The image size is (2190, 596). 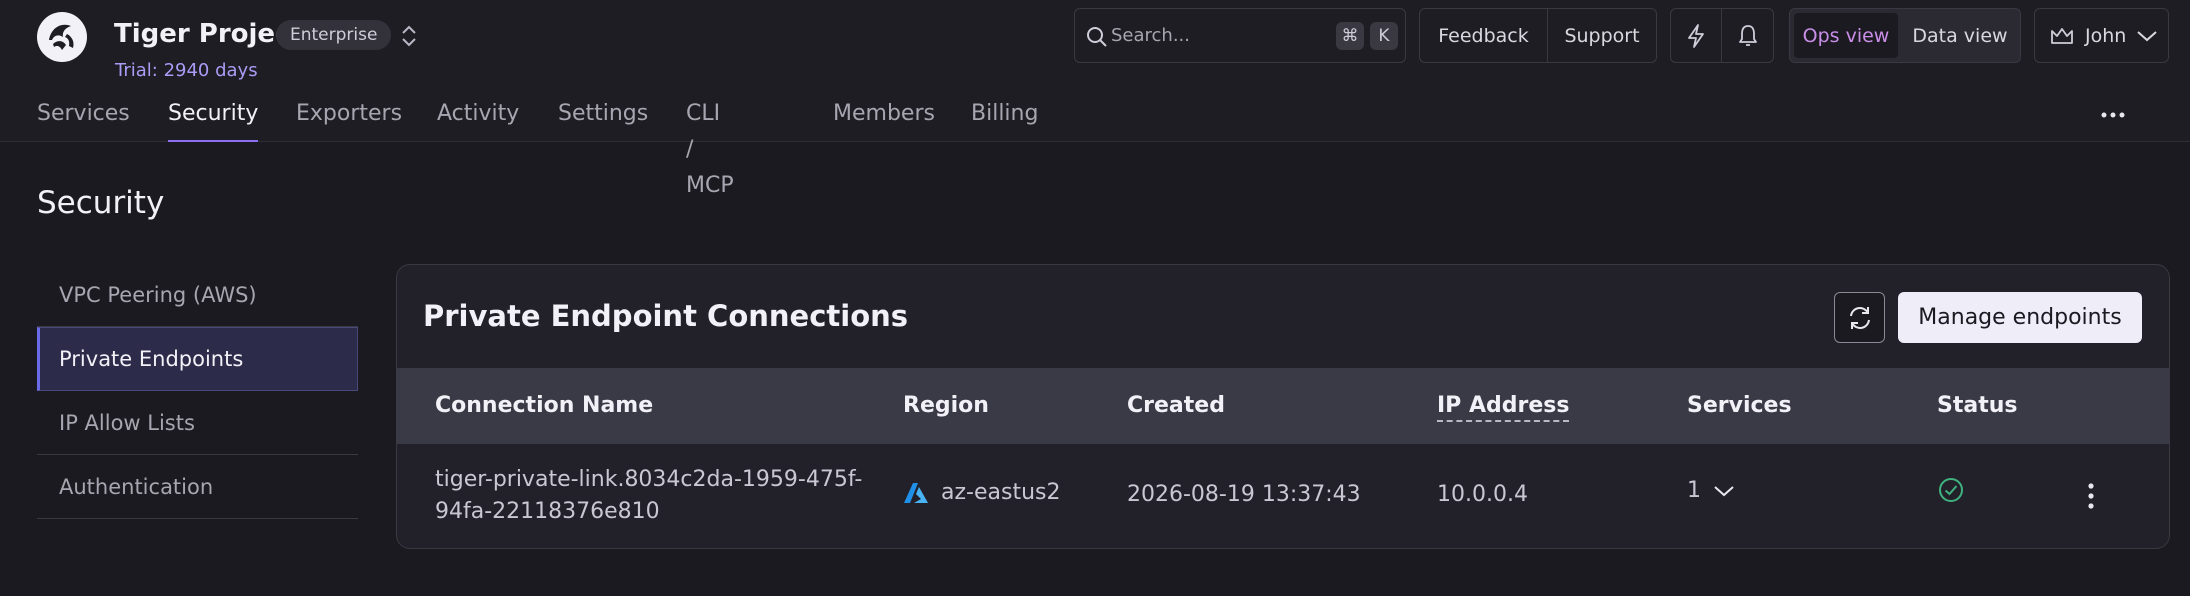 What do you see at coordinates (946, 405) in the screenshot?
I see `column-region: Region` at bounding box center [946, 405].